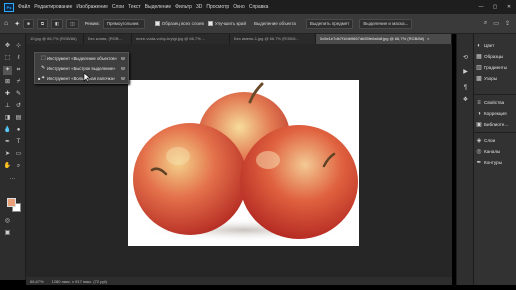  I want to click on more-tools-icon: ···, so click(12, 179).